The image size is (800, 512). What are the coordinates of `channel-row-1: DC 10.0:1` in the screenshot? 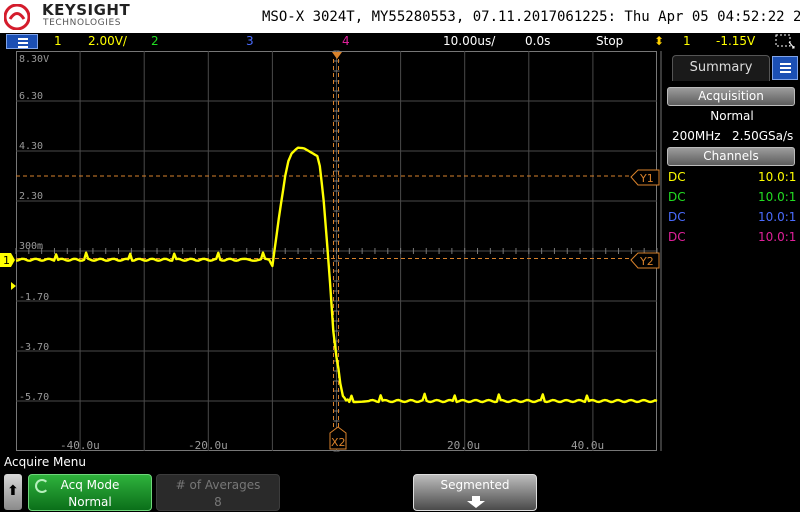 It's located at (732, 178).